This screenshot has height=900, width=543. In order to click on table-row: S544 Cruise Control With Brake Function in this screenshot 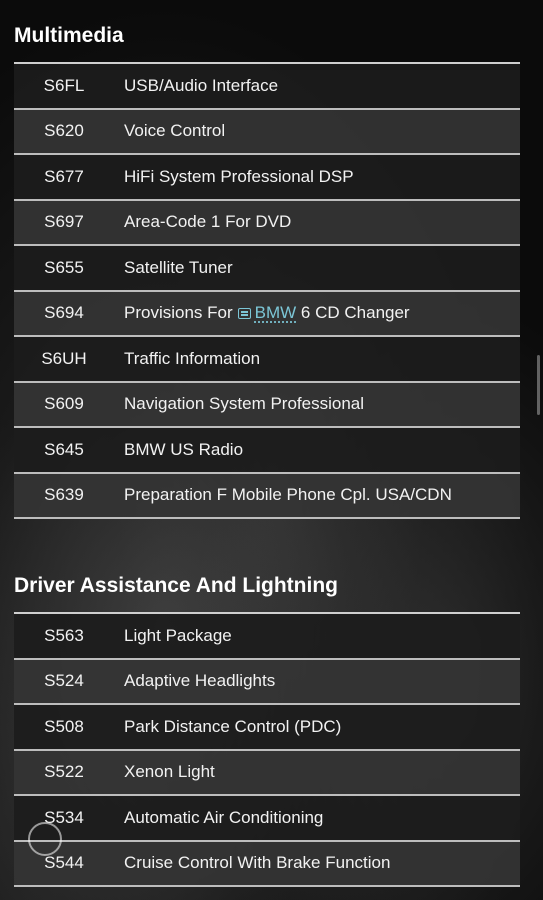, I will do `click(267, 864)`.